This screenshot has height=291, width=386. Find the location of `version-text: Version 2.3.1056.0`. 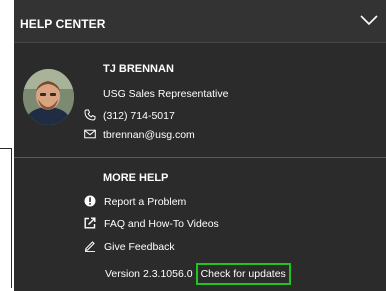

version-text: Version 2.3.1056.0 is located at coordinates (149, 274).